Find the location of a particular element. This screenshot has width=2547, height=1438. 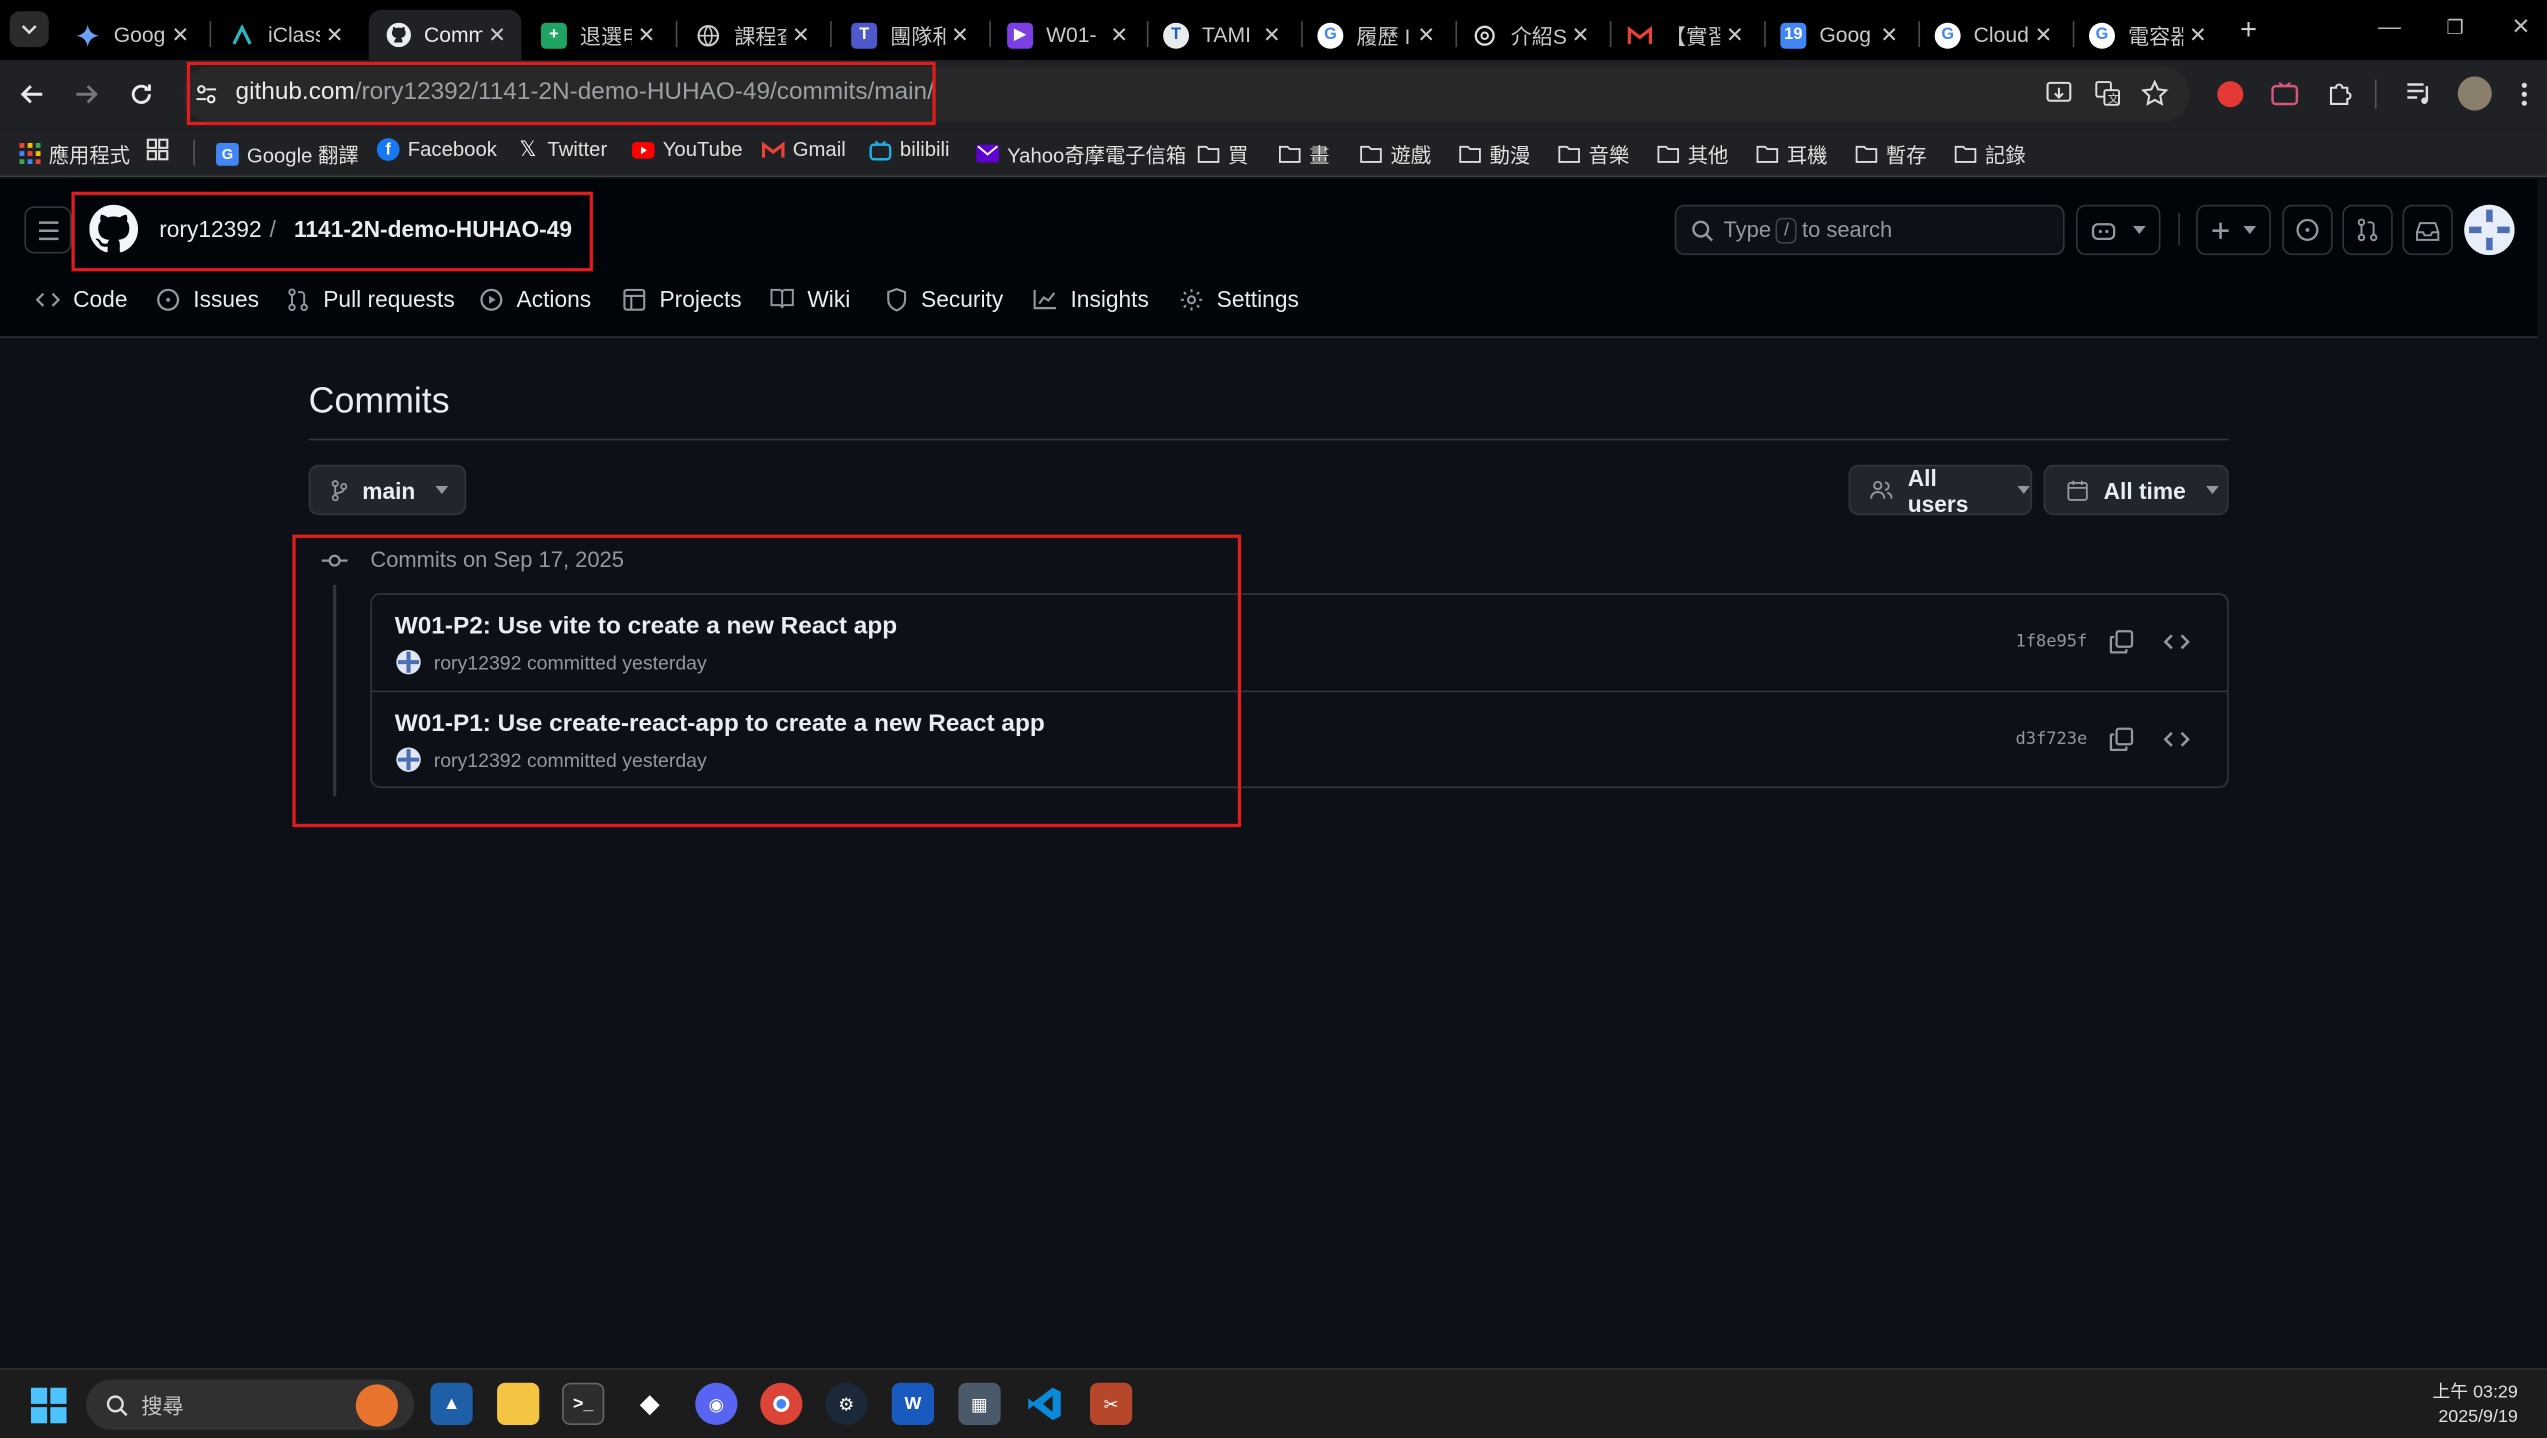

commit-sha-link: d3f723e is located at coordinates (2051, 739).